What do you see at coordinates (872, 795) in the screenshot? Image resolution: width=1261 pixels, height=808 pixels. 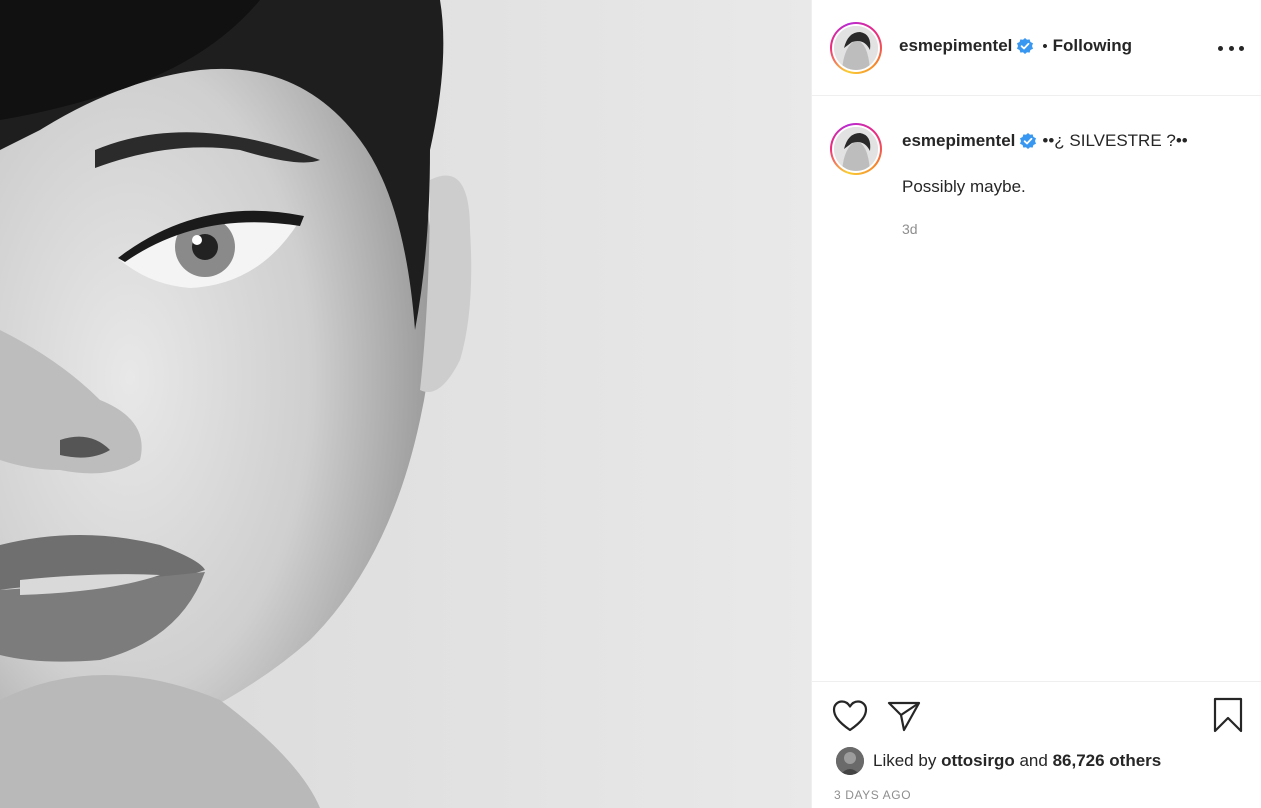 I see `posted-time: 3 DAYS AGO` at bounding box center [872, 795].